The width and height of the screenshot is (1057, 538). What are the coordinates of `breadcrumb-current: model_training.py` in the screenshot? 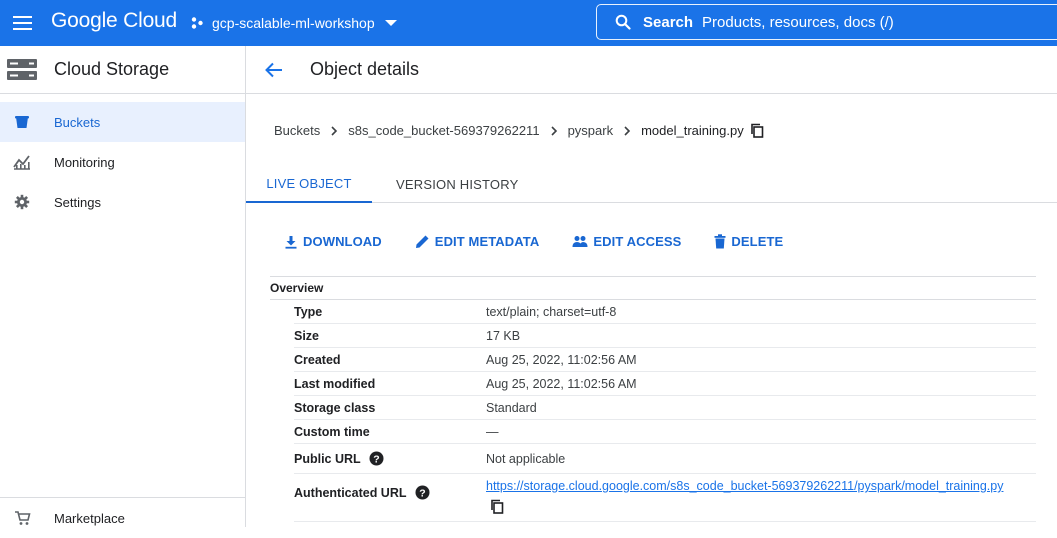 It's located at (692, 130).